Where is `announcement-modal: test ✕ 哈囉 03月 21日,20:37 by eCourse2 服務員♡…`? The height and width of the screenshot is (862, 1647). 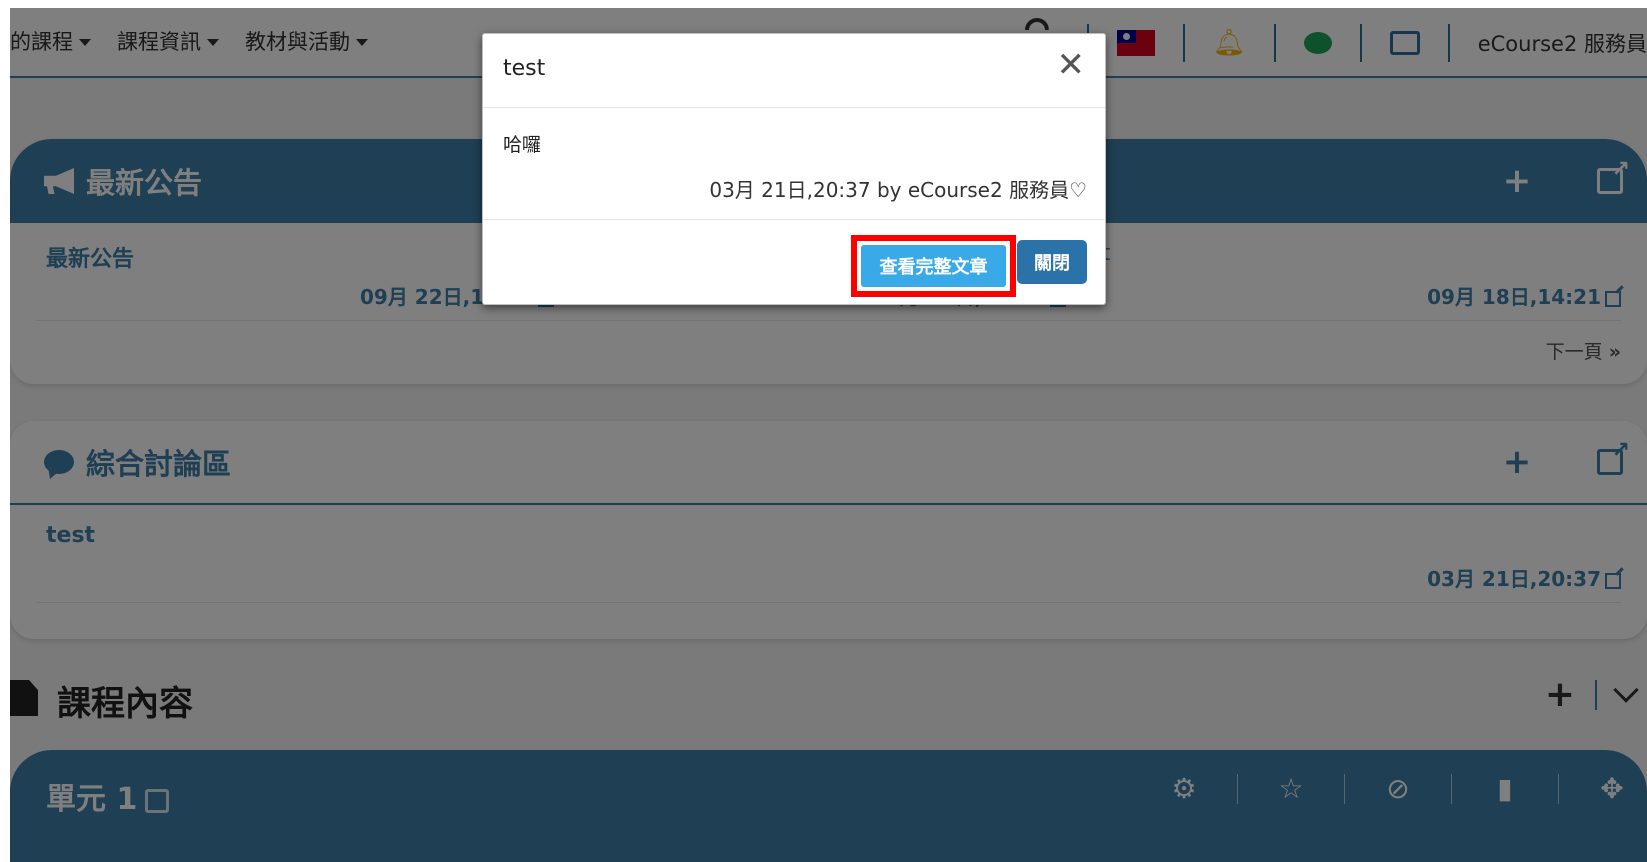 announcement-modal: test ✕ 哈囉 03月 21日,20:37 by eCourse2 服務員♡… is located at coordinates (794, 169).